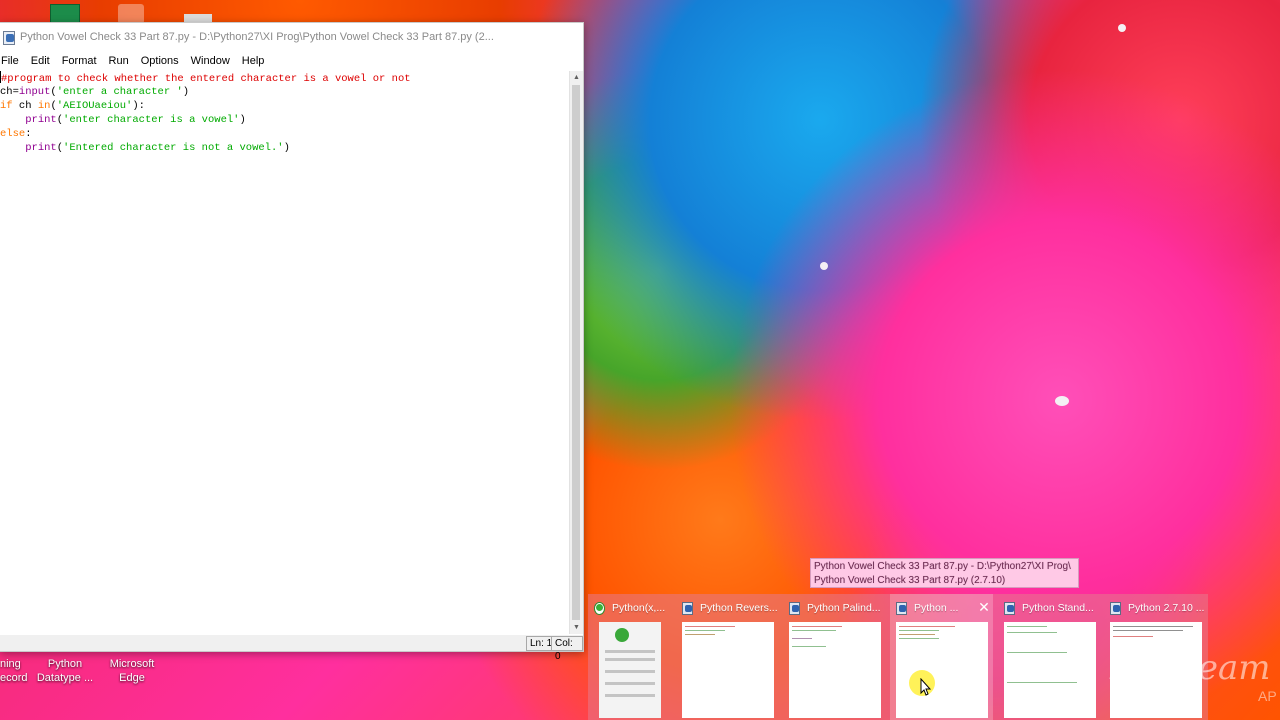 The height and width of the screenshot is (720, 1280). I want to click on code-line-3: if ch in('AEIOUaeiou'):, so click(72, 106).